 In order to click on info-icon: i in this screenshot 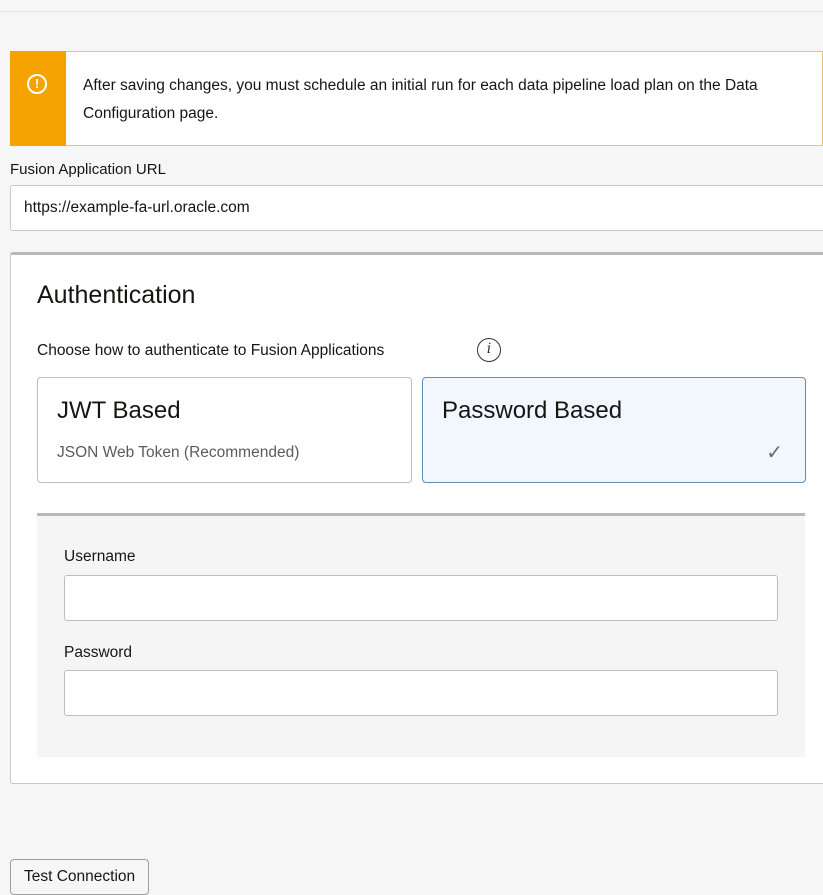, I will do `click(489, 350)`.